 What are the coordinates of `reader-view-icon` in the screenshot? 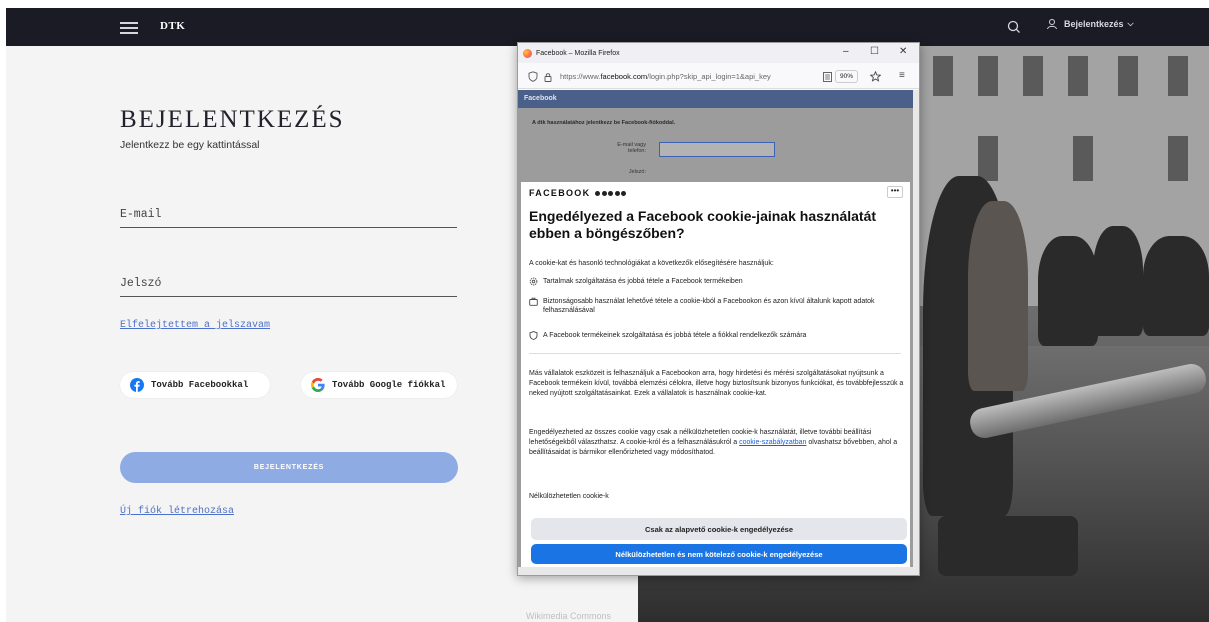 It's located at (827, 77).